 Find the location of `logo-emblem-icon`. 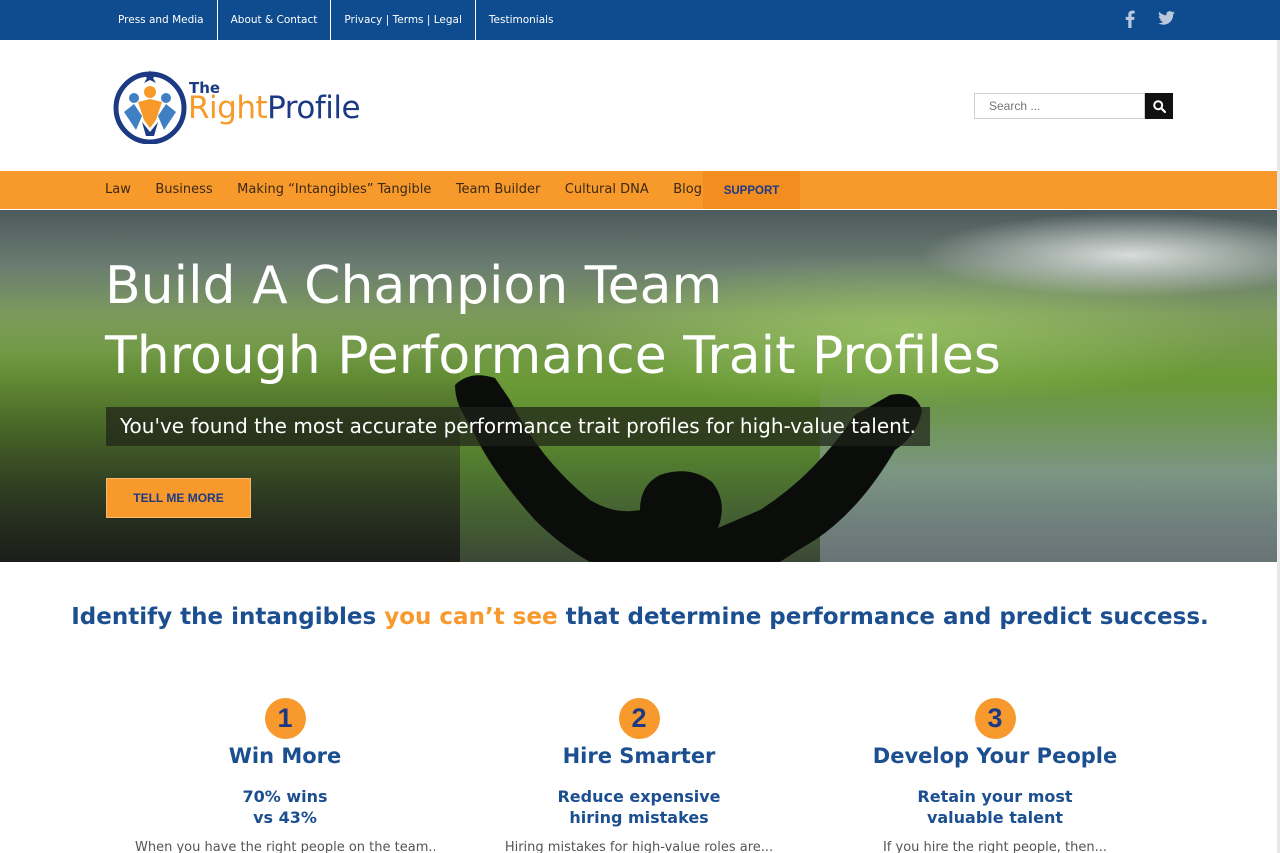

logo-emblem-icon is located at coordinates (150, 107).